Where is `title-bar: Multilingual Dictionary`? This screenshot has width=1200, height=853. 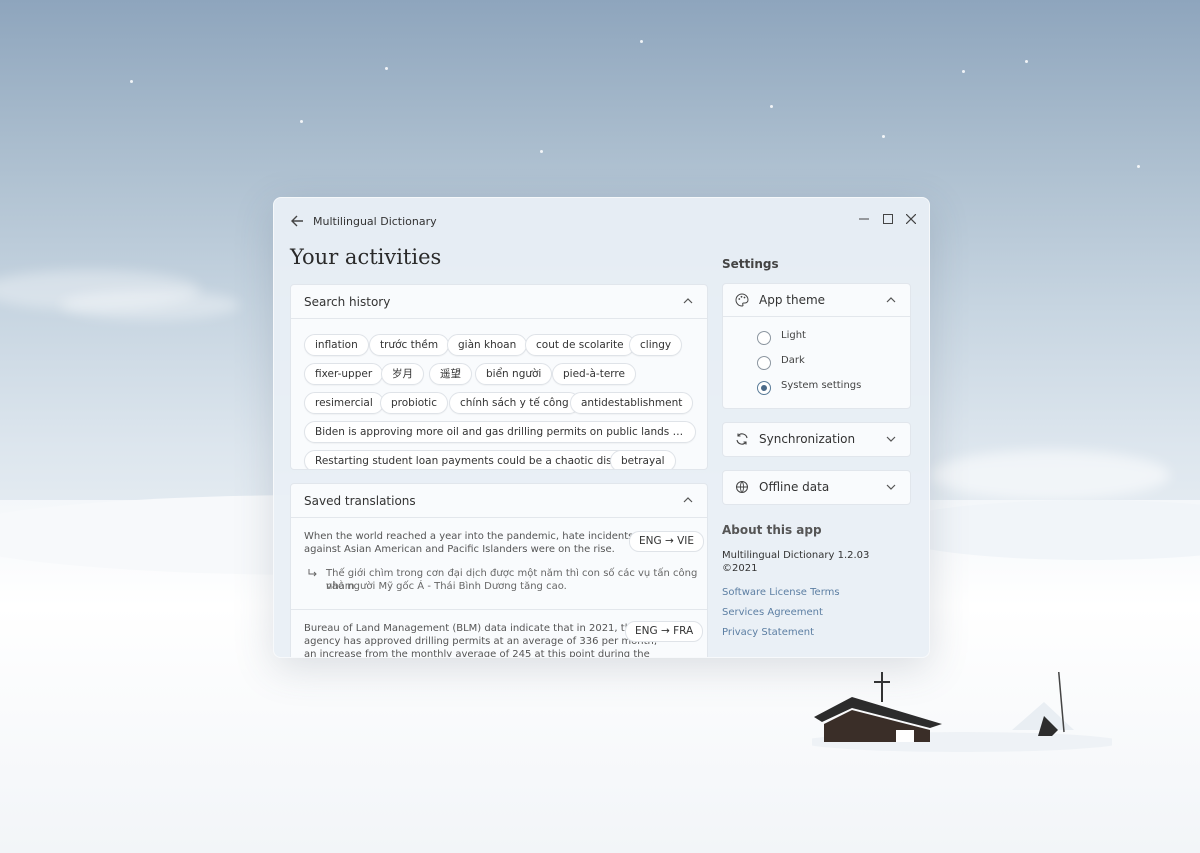
title-bar: Multilingual Dictionary is located at coordinates (601, 218).